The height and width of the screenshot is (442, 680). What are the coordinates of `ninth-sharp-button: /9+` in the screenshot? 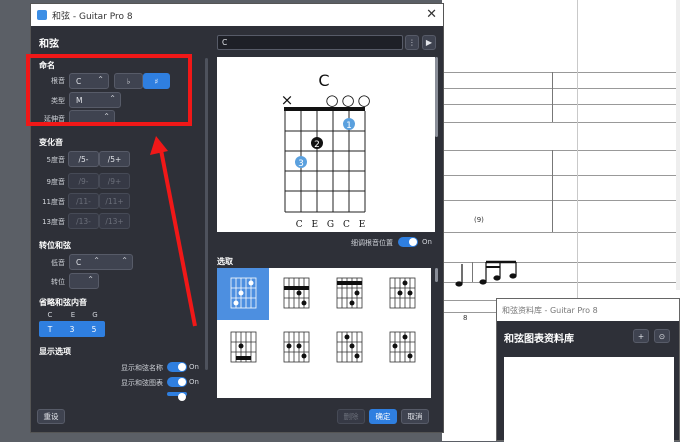 It's located at (114, 181).